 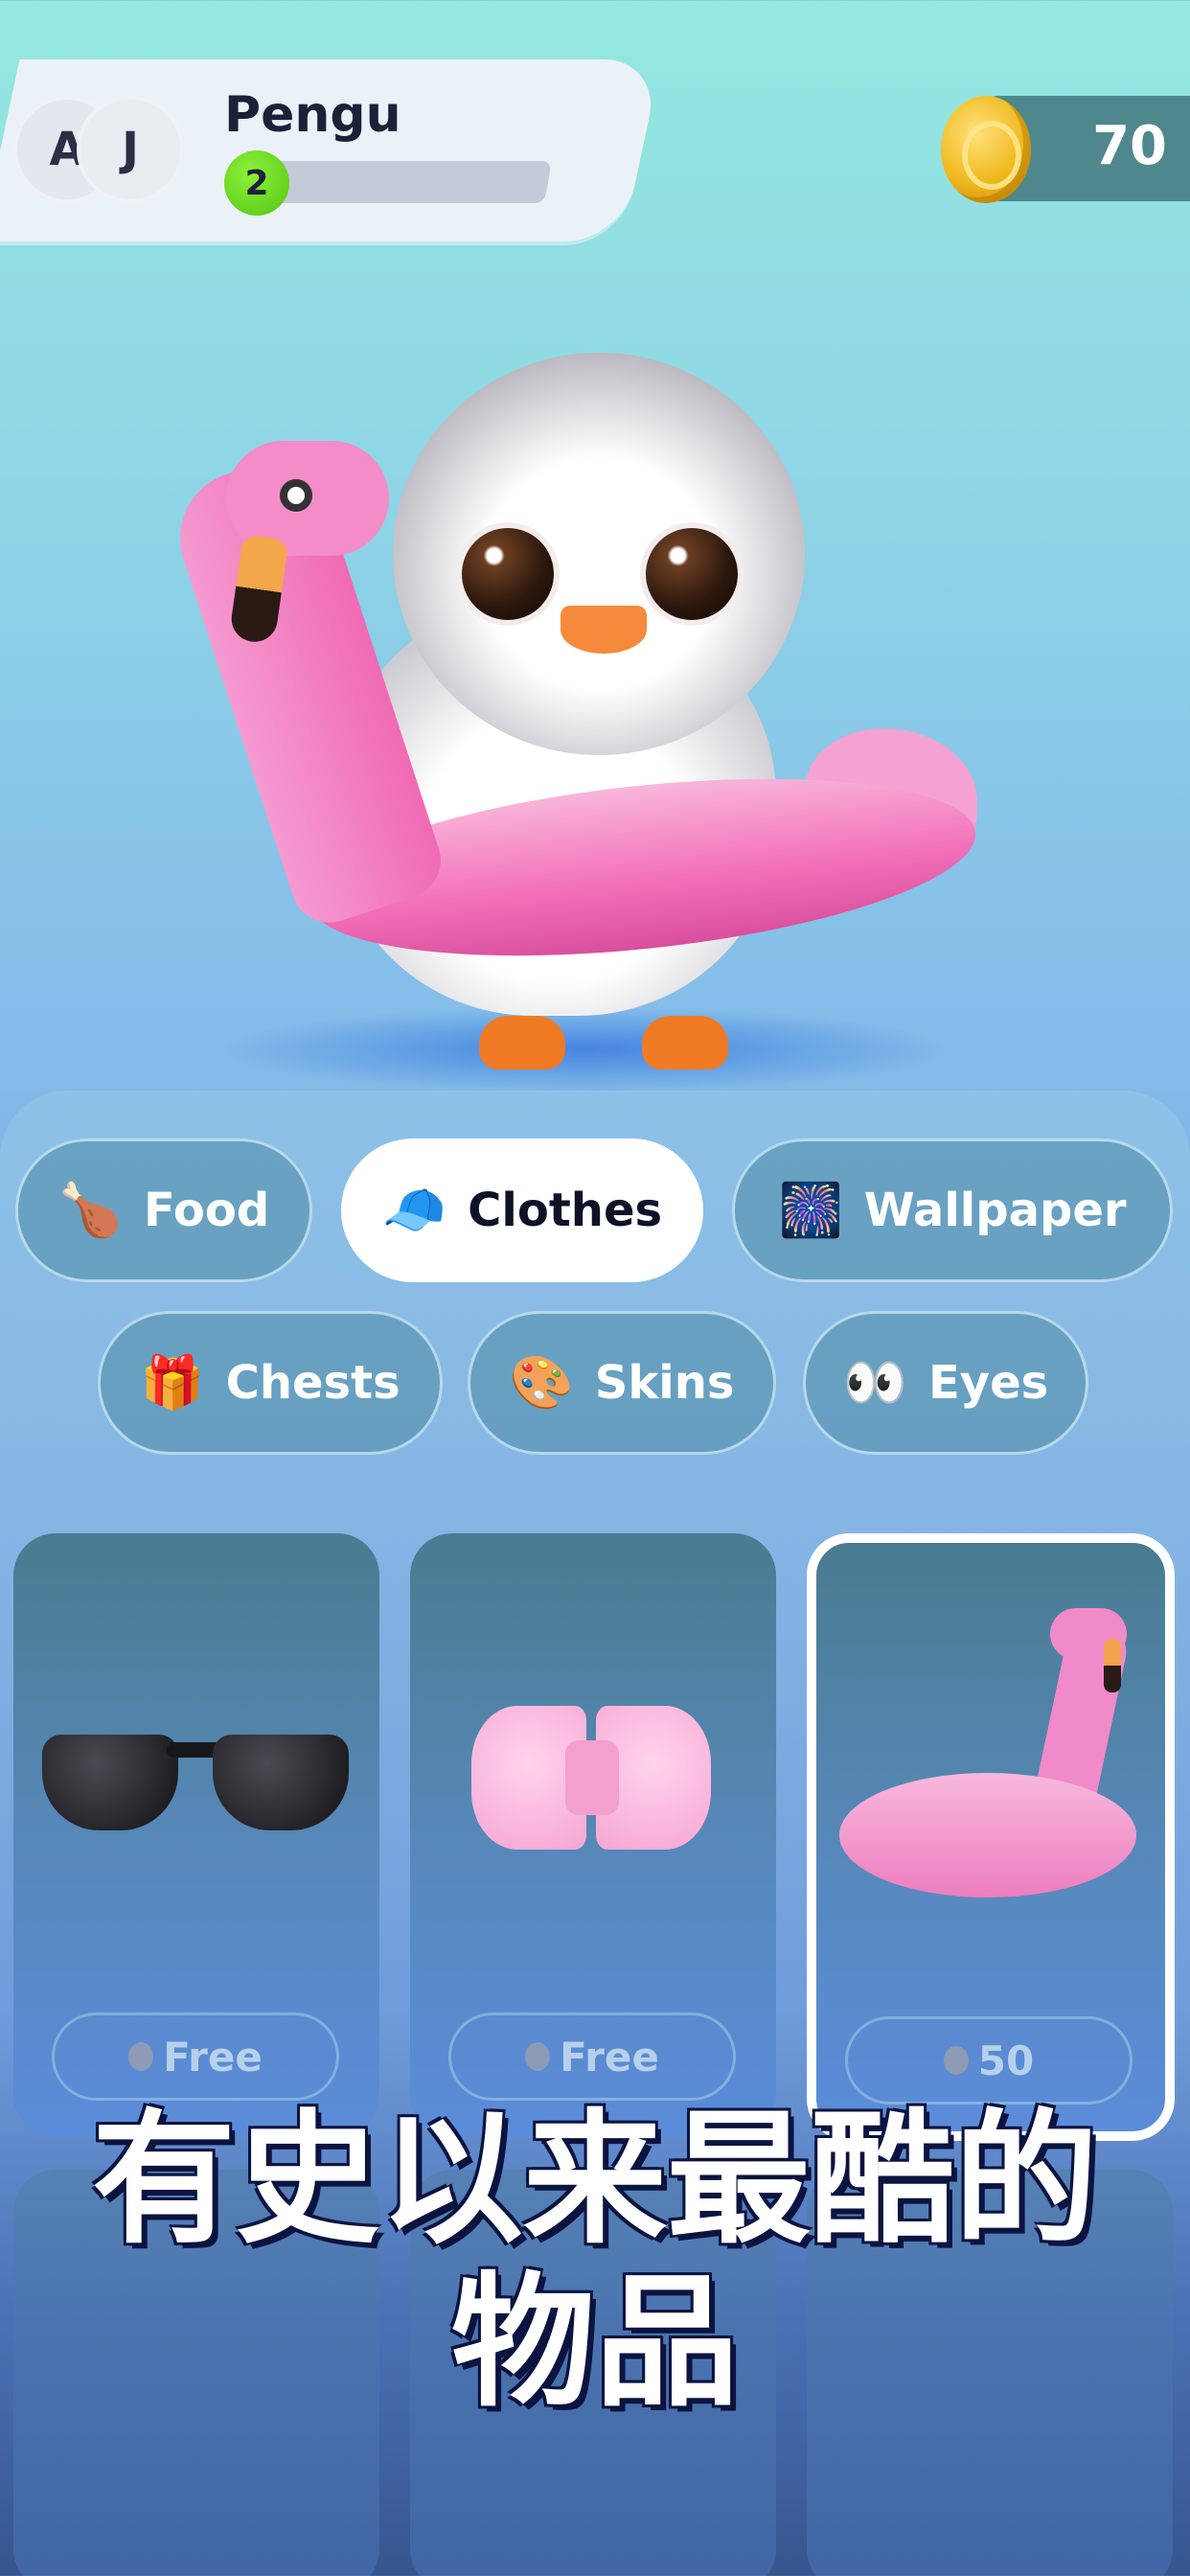 I want to click on tab-label: Chests, so click(x=312, y=1383).